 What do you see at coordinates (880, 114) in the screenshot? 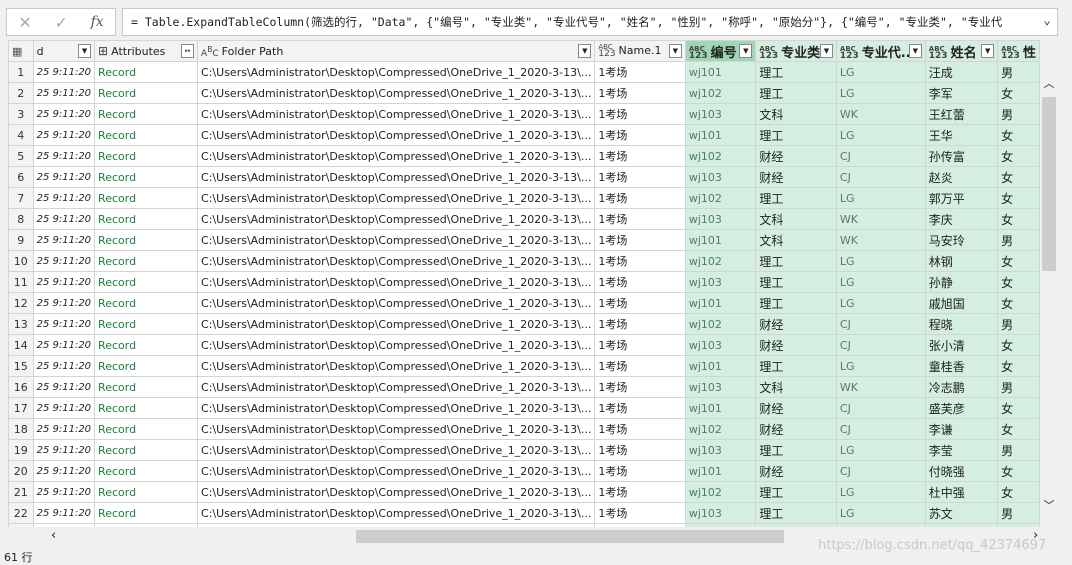
I see `table-cell: WK` at bounding box center [880, 114].